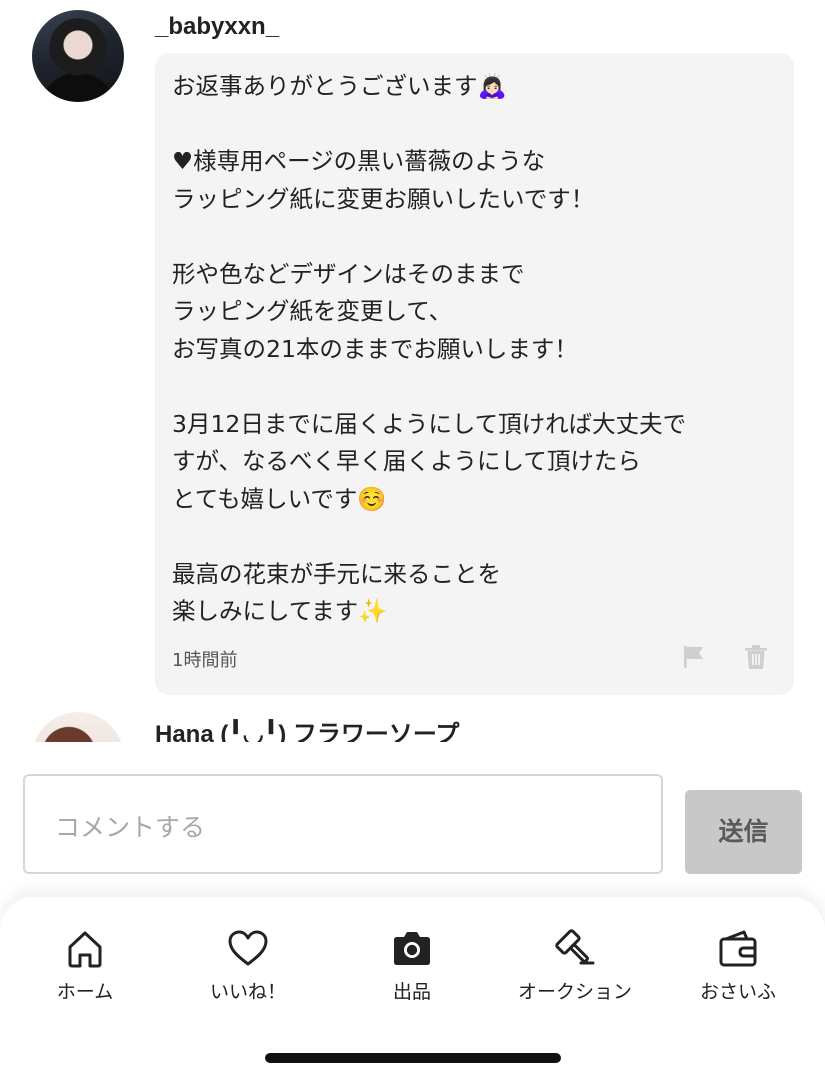 The height and width of the screenshot is (1080, 825). I want to click on tab-label: いいね！, so click(247, 992).